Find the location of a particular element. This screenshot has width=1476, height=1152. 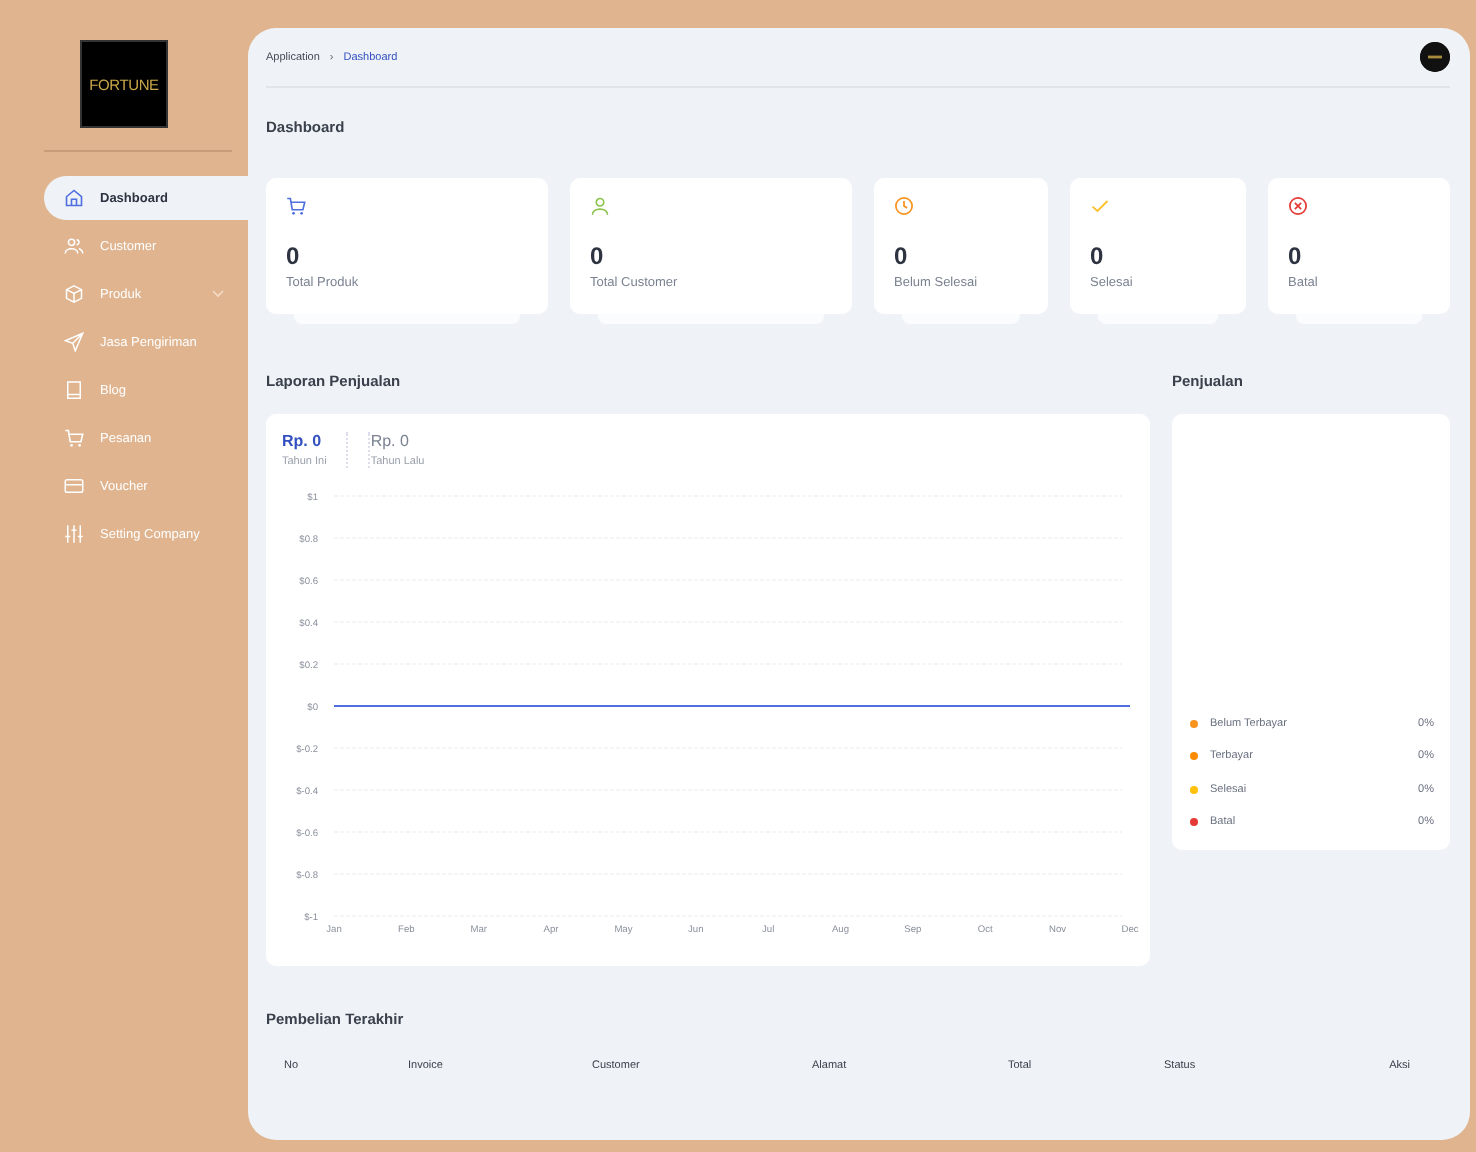

users-icon is located at coordinates (74, 246).